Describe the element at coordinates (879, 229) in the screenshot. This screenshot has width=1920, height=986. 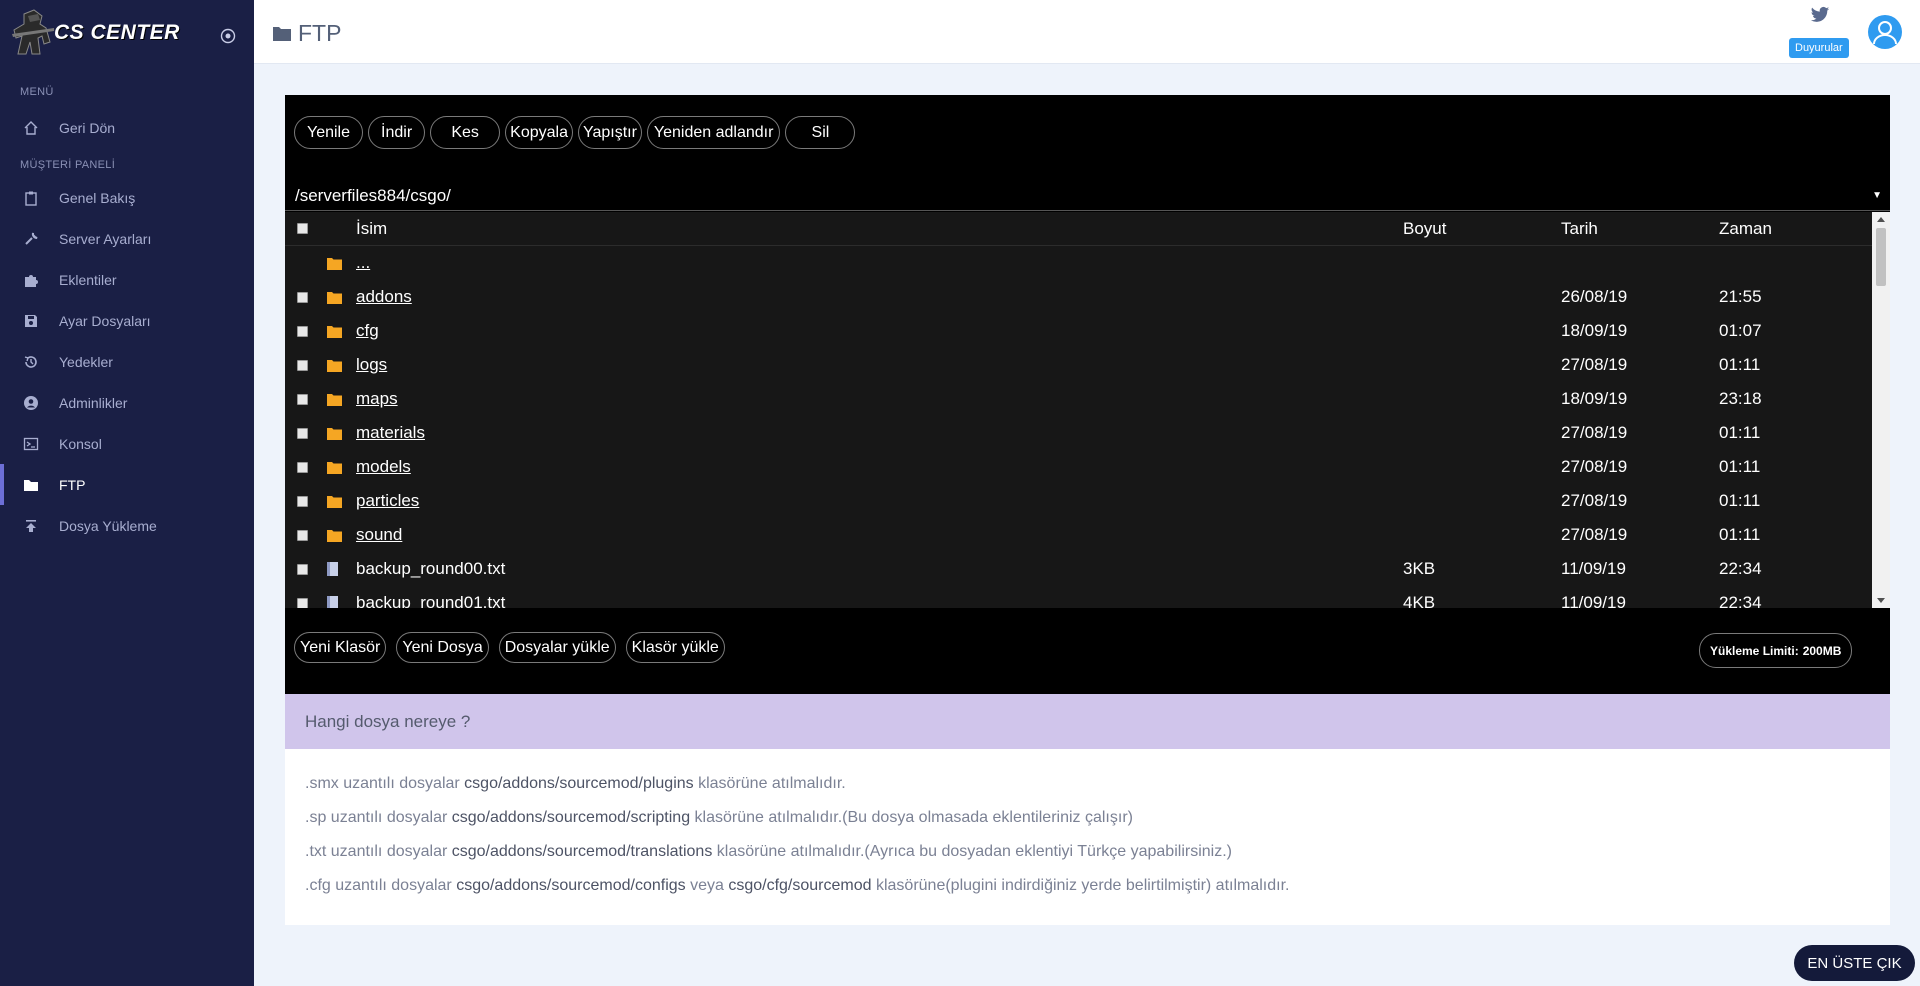
I see `column-header-name: İsim` at that location.